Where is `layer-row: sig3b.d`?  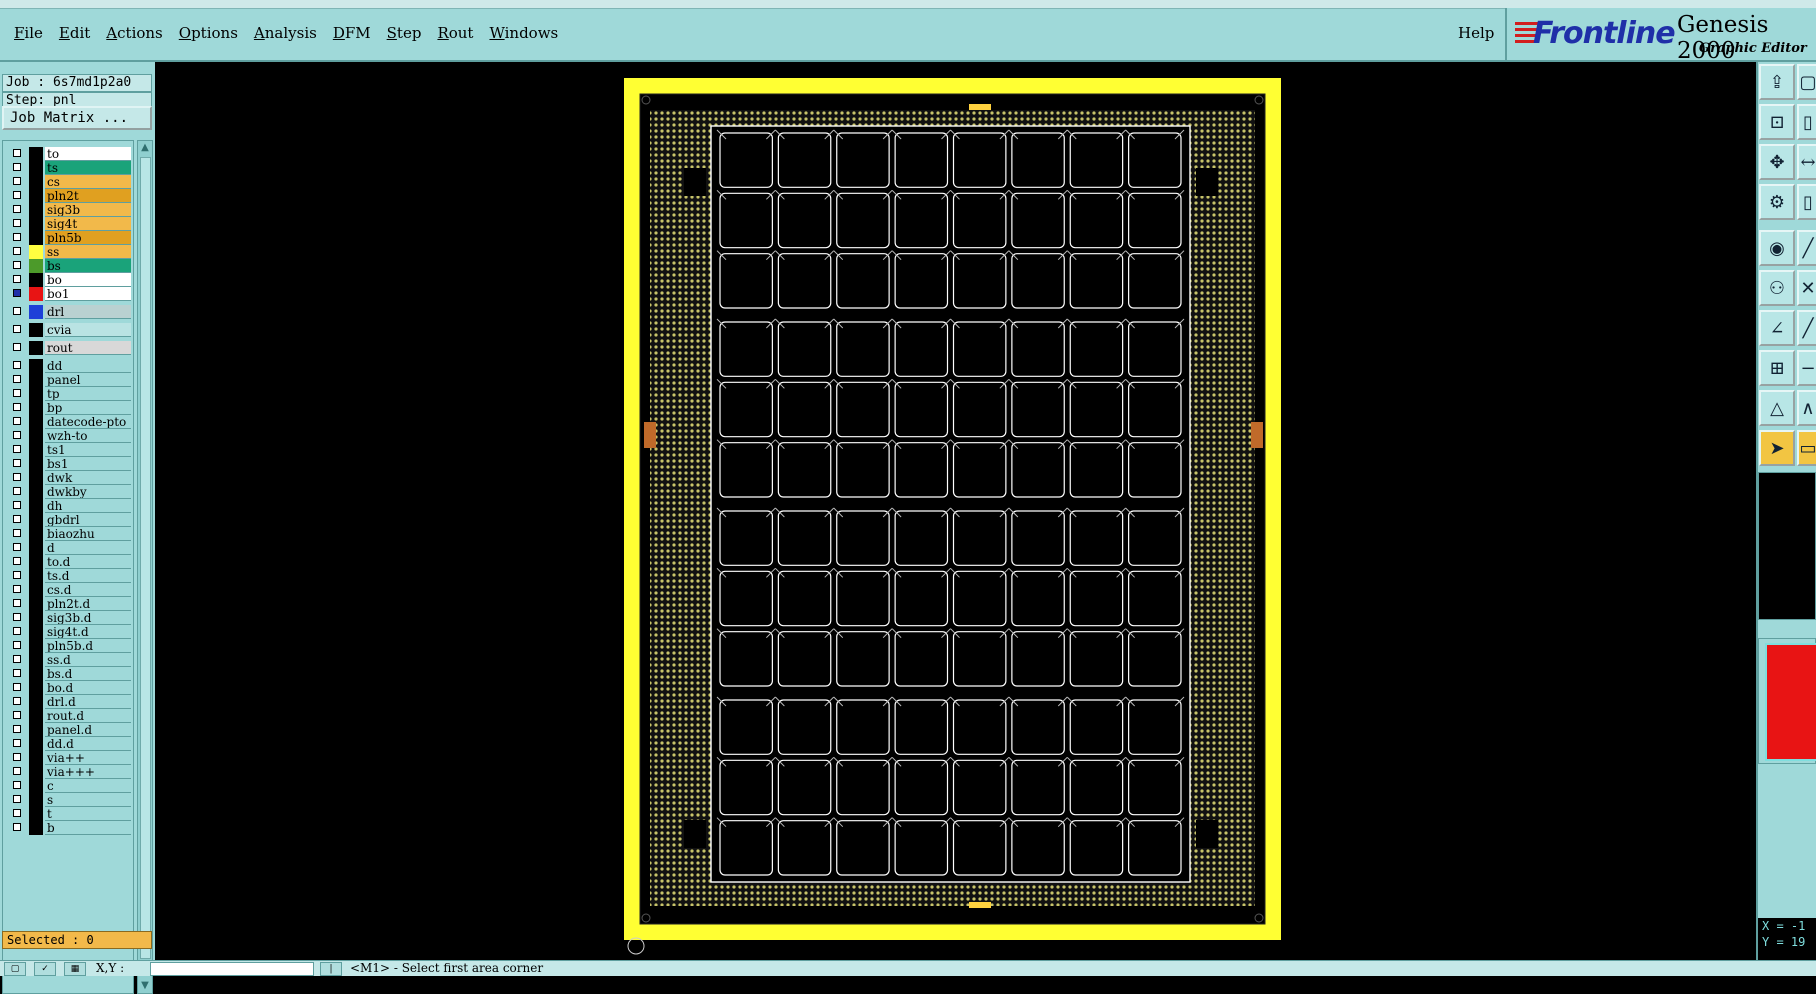 layer-row: sig3b.d is located at coordinates (70, 618).